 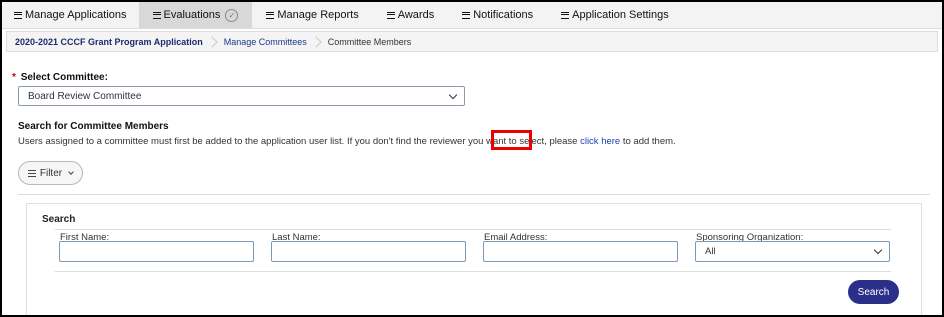 What do you see at coordinates (109, 41) in the screenshot?
I see `breadcrumb-application: 2020-2021 CCCF Grant Program Application` at bounding box center [109, 41].